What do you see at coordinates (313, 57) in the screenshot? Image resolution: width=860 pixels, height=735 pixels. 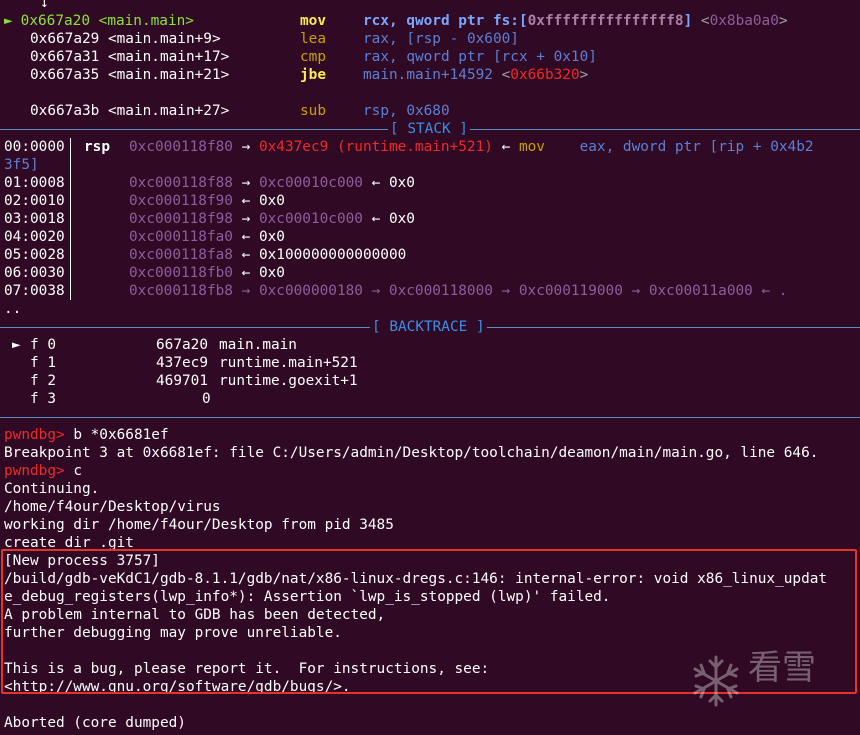 I see `disasm-opcode: cmp` at bounding box center [313, 57].